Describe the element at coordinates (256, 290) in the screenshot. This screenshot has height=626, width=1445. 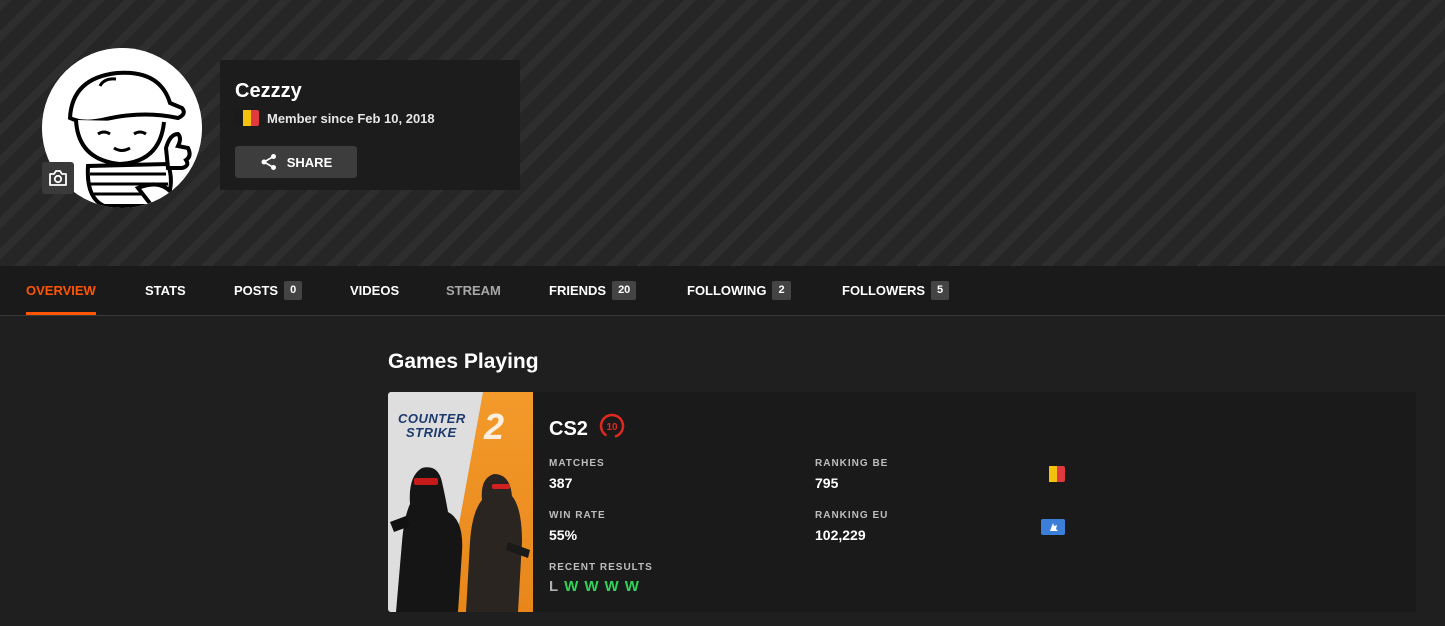
I see `tab-label: POSTS` at that location.